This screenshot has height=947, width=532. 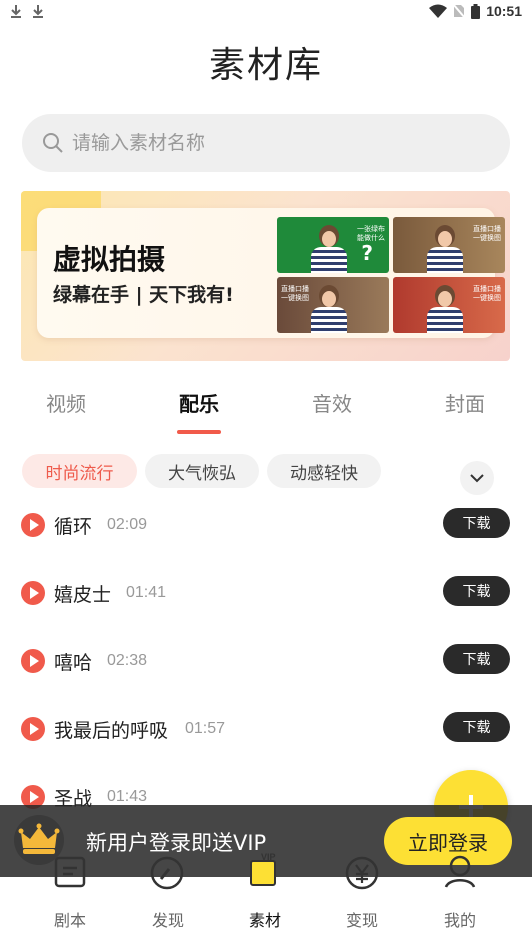 I want to click on track-row: 循环 02:09 下载, so click(x=266, y=527).